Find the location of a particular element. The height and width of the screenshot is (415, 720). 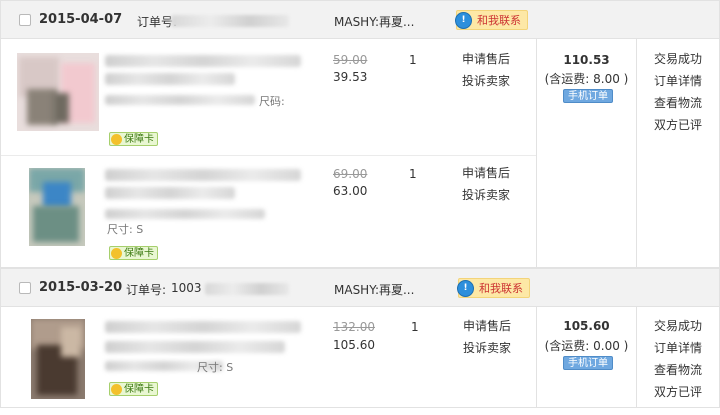

order-date: 2015-03-20 is located at coordinates (81, 287).